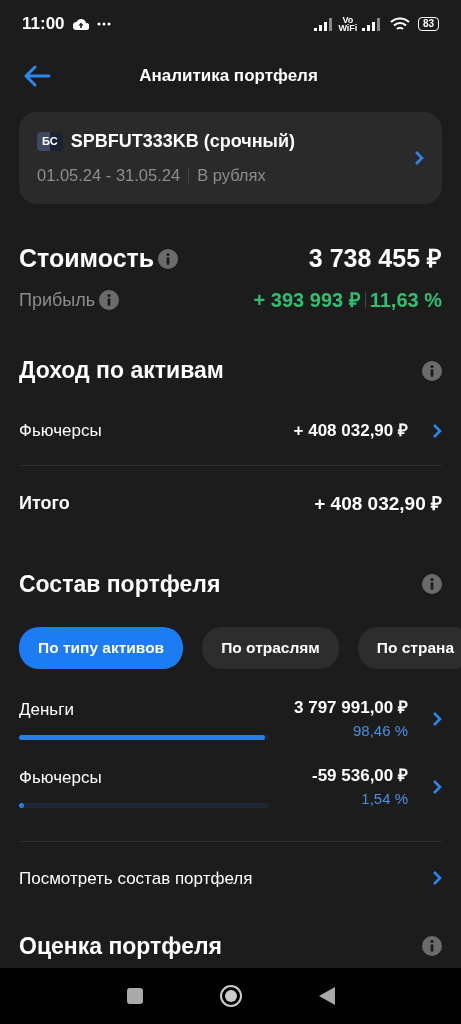 This screenshot has height=1024, width=461. What do you see at coordinates (228, 76) in the screenshot?
I see `screen-title: Аналитика портфеля` at bounding box center [228, 76].